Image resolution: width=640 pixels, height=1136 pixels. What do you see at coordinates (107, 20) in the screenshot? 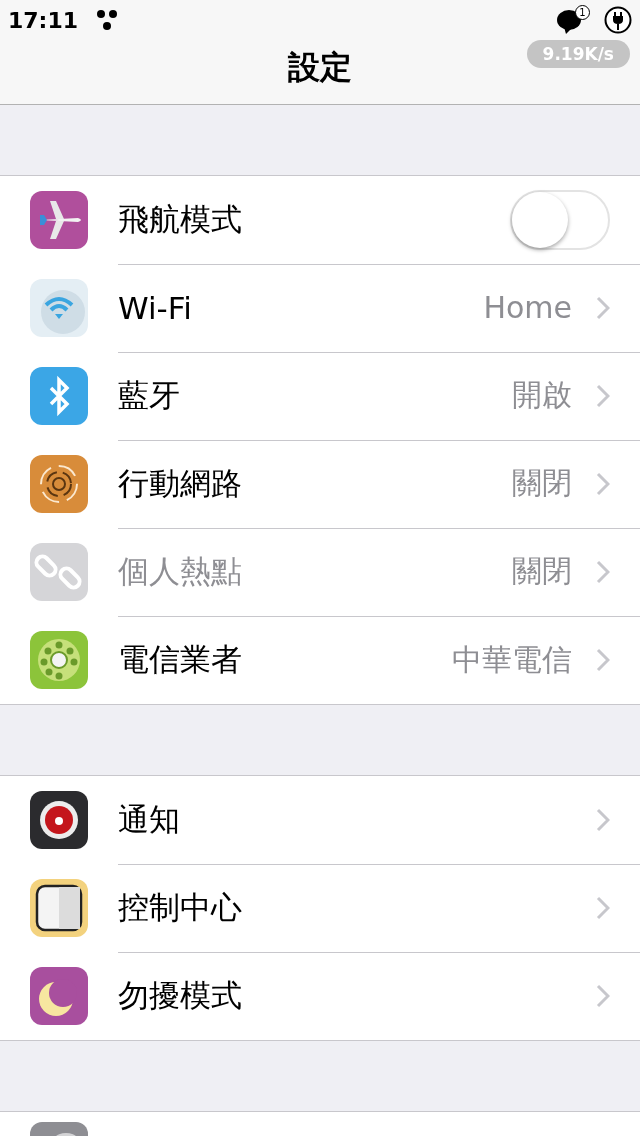
I see `dots-icon` at bounding box center [107, 20].